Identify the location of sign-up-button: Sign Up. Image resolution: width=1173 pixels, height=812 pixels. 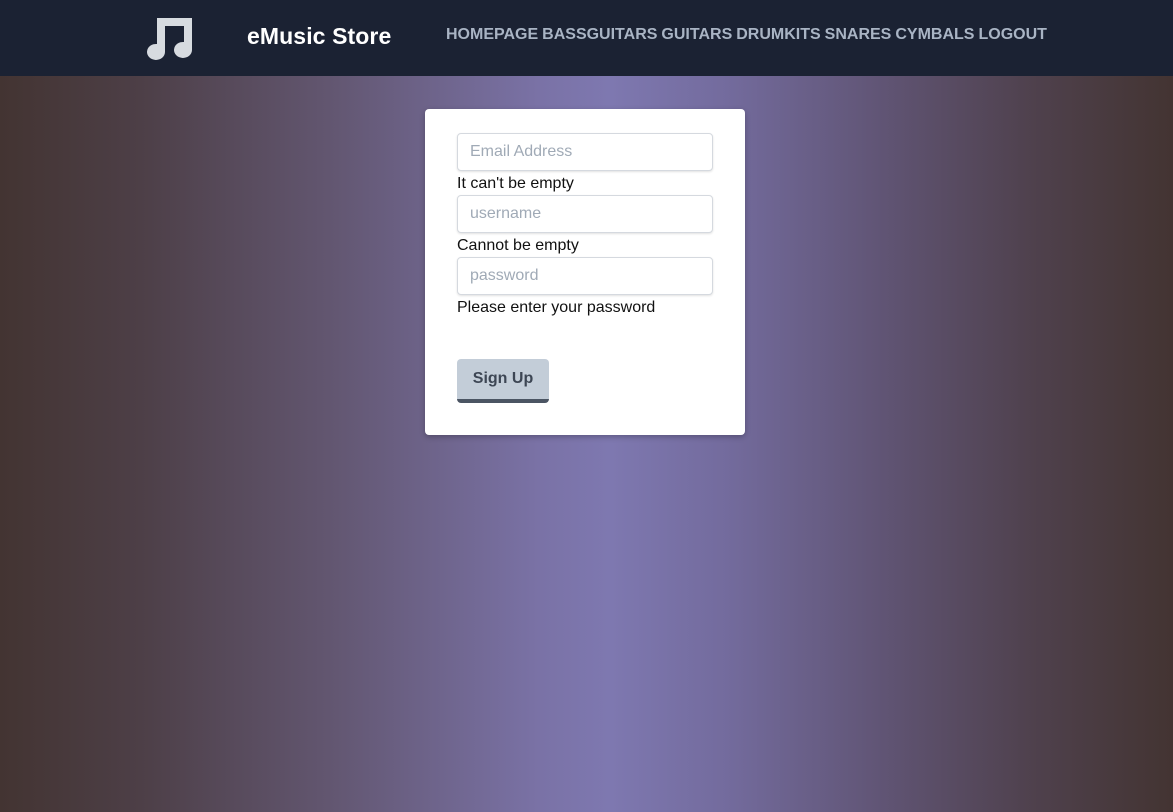
(503, 381).